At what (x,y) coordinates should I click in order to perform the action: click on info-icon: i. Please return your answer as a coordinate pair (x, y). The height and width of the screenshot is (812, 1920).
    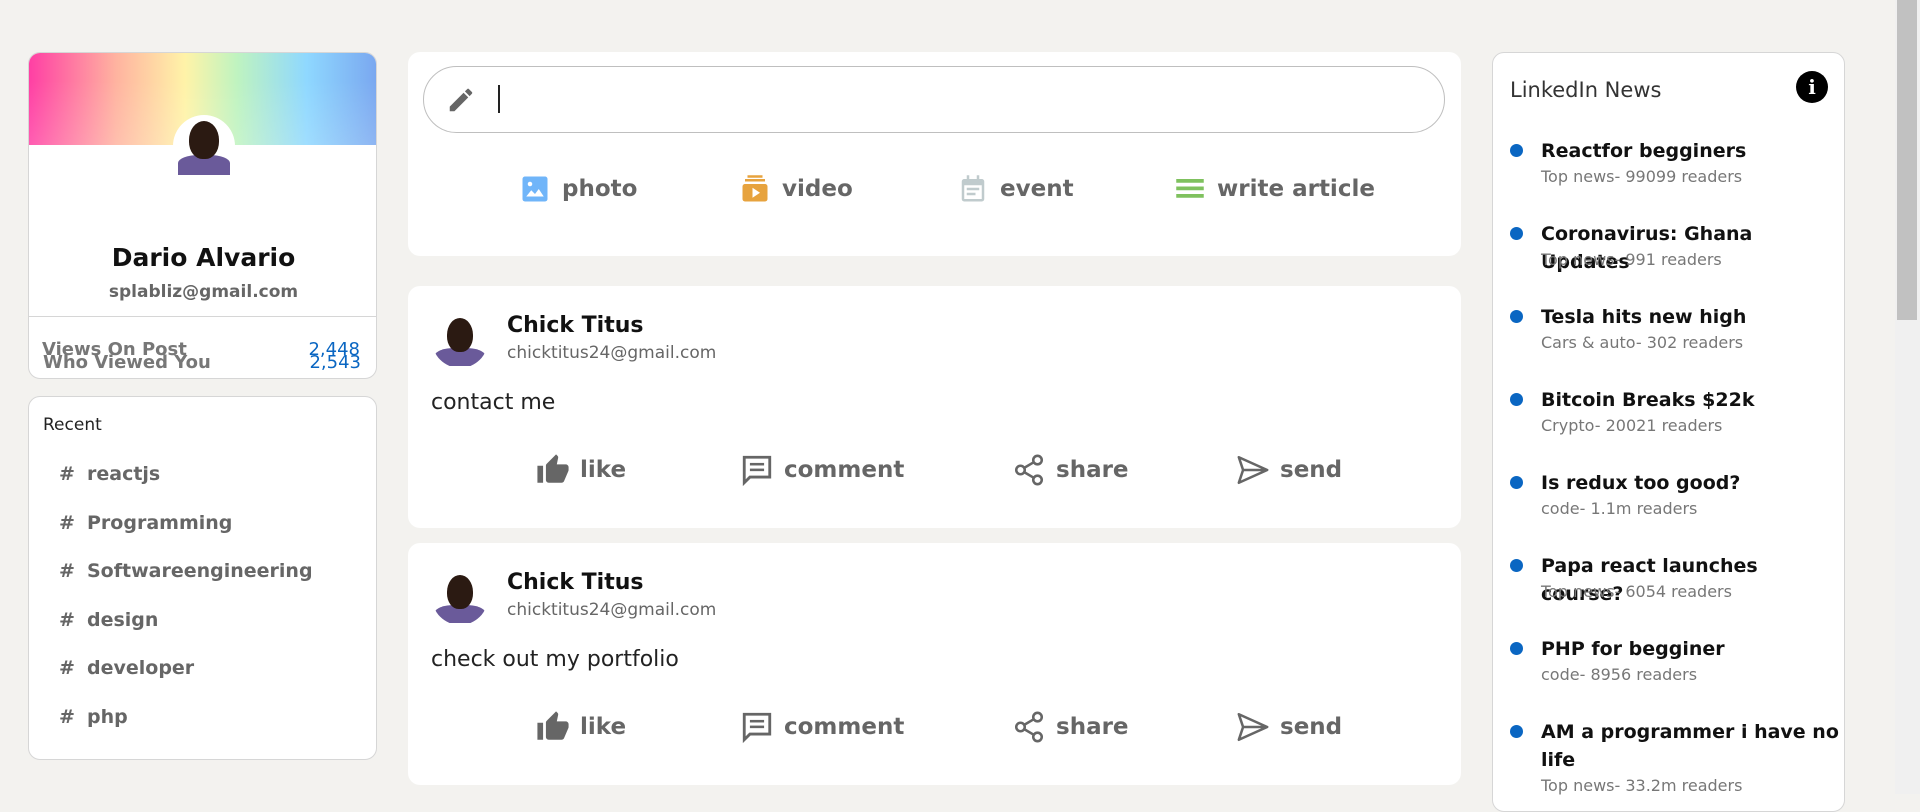
    Looking at the image, I should click on (1812, 87).